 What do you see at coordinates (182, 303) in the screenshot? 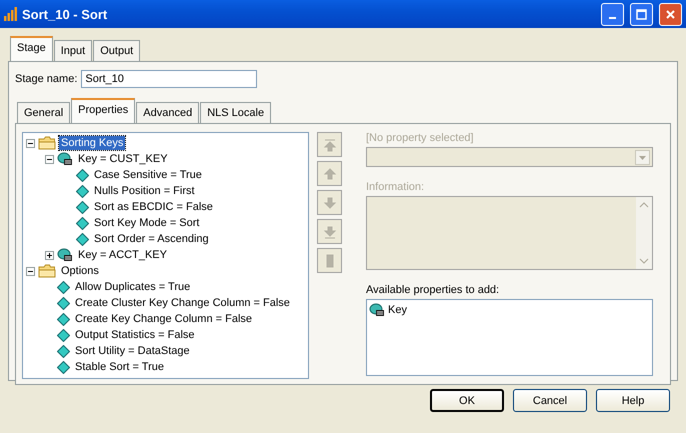
I see `tree-item: Create Cluster Key Change Column = False` at bounding box center [182, 303].